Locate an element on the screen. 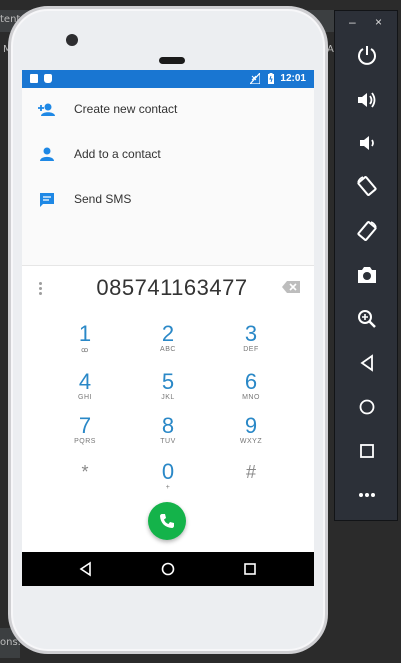 Image resolution: width=401 pixels, height=663 pixels. emulator-toolbar: – × is located at coordinates (366, 265).